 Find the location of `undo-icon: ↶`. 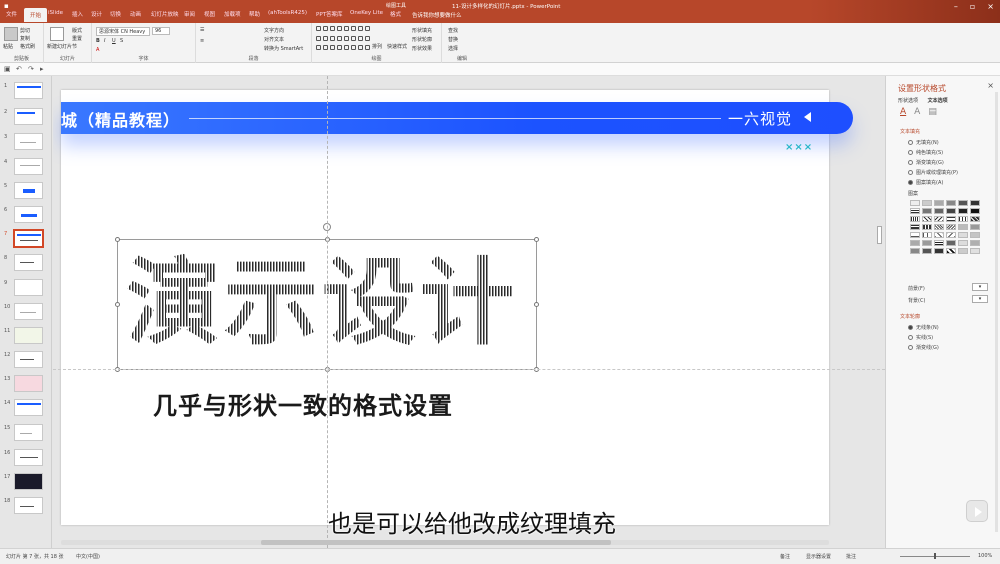

undo-icon: ↶ is located at coordinates (19, 69).